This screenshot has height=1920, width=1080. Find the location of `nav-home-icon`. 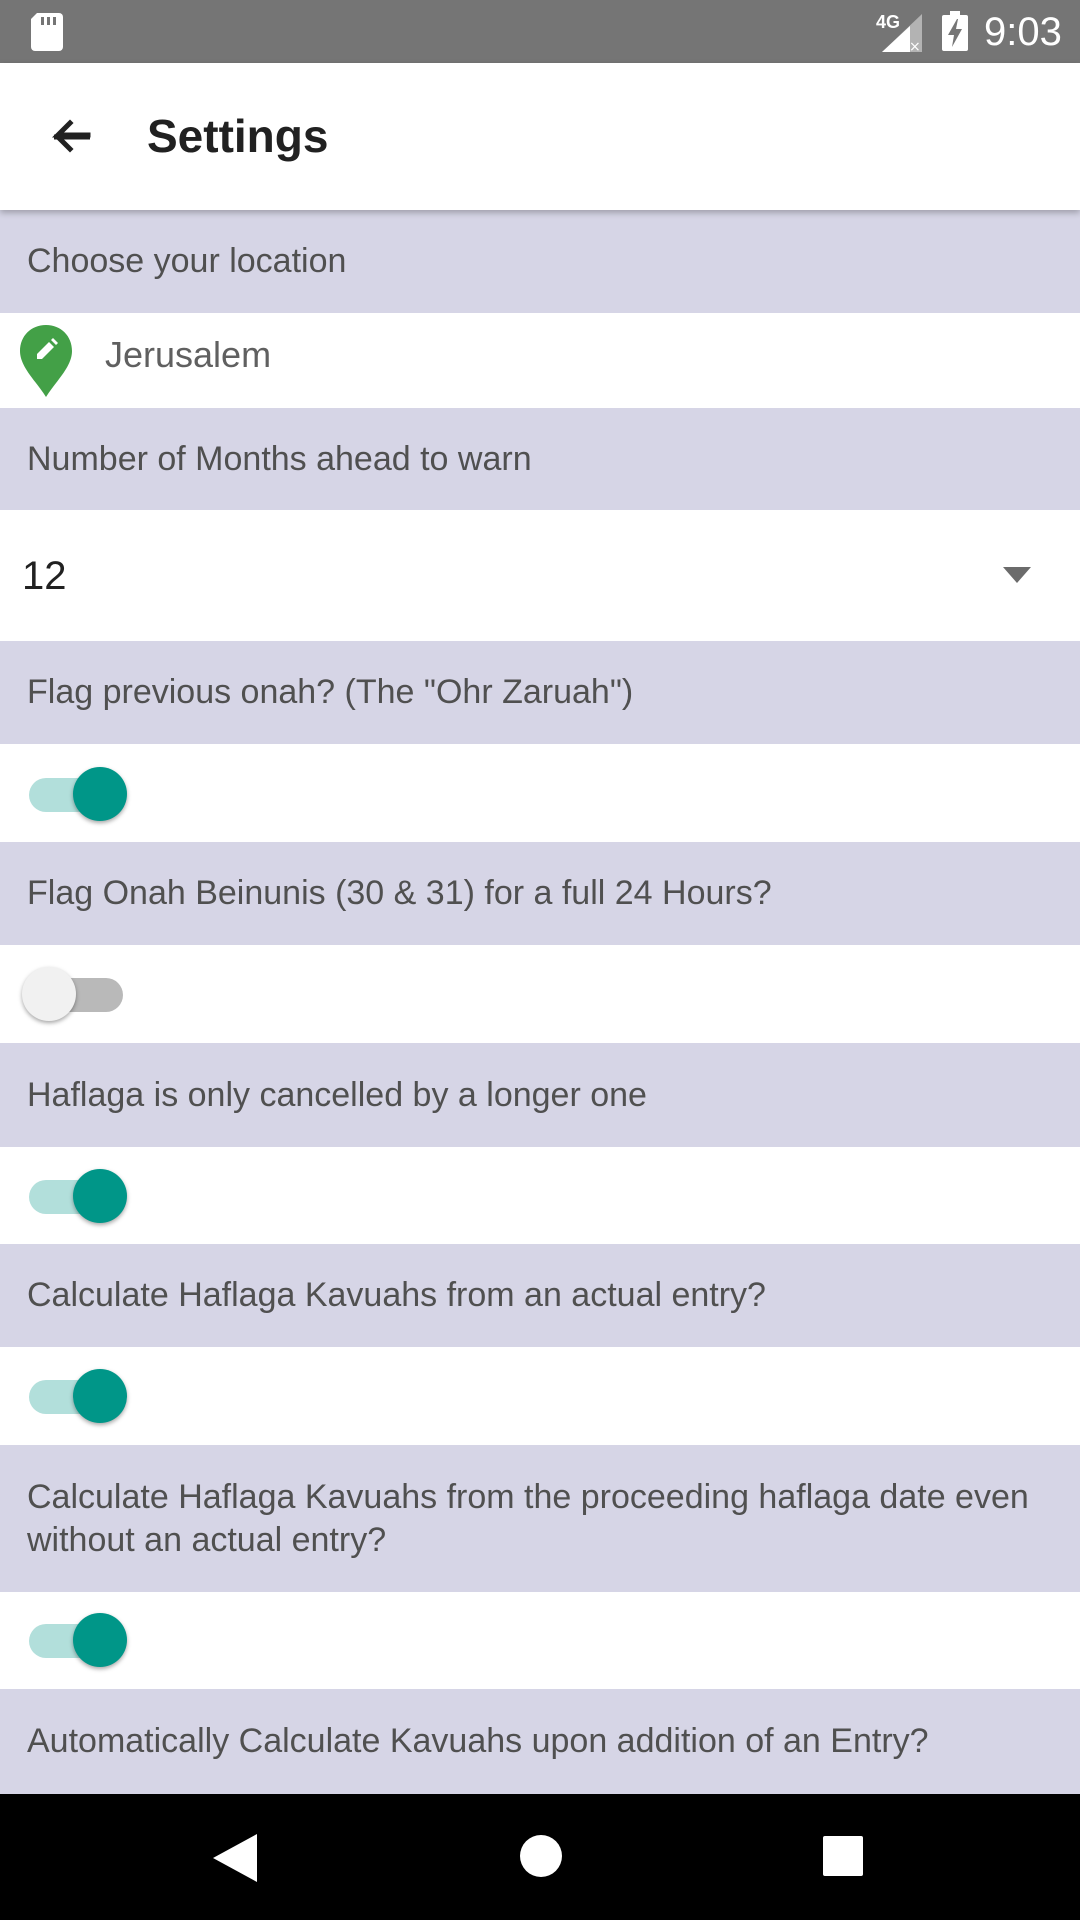

nav-home-icon is located at coordinates (541, 1856).